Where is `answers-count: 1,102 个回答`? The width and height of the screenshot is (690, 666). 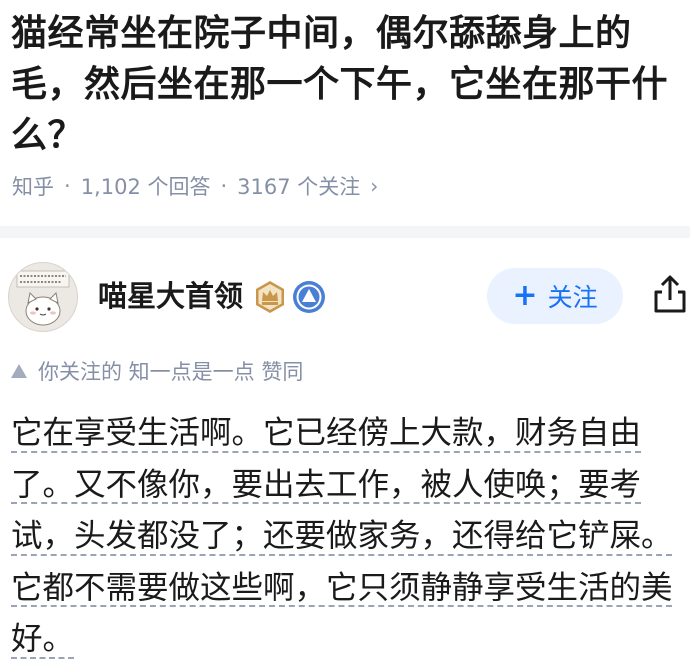 answers-count: 1,102 个回答 is located at coordinates (145, 187).